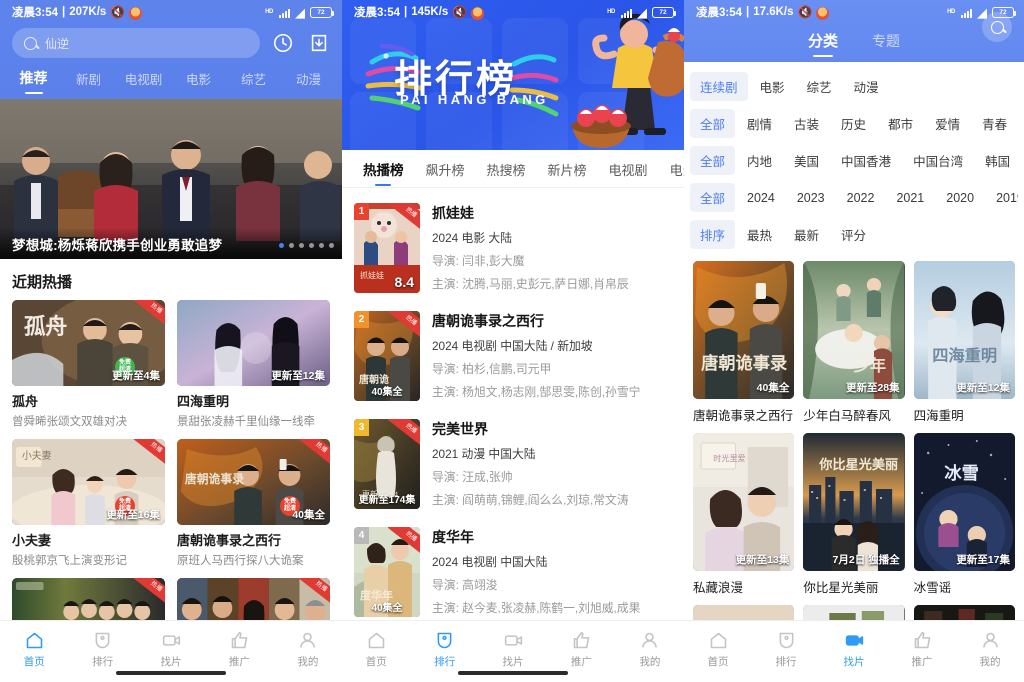  What do you see at coordinates (253, 503) in the screenshot?
I see `media-card: 唐朝诡事录 热播 免费 超清 40集全 唐朝诡事录之西行 原班人马西行探八大诡案` at bounding box center [253, 503].